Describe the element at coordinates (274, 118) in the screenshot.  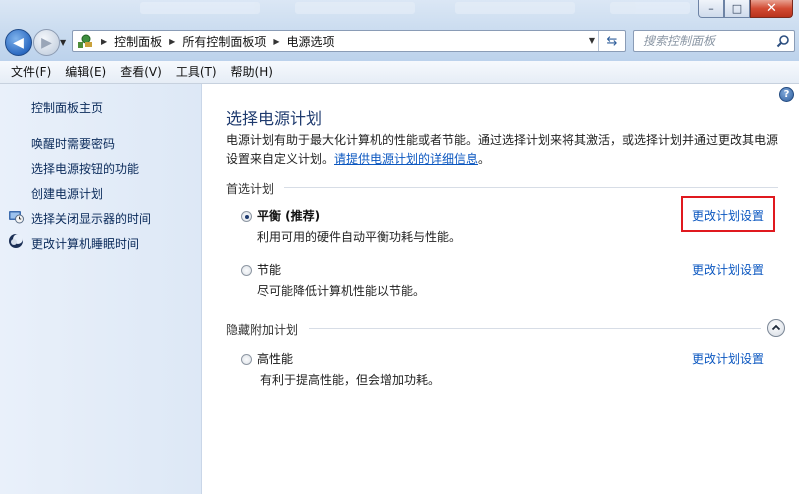
I see `page-title: 选择电源计划` at that location.